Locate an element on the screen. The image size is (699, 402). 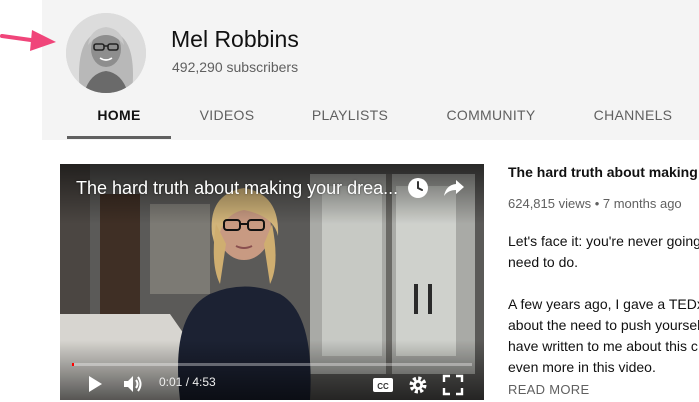
cc-icon: CC is located at coordinates (383, 385).